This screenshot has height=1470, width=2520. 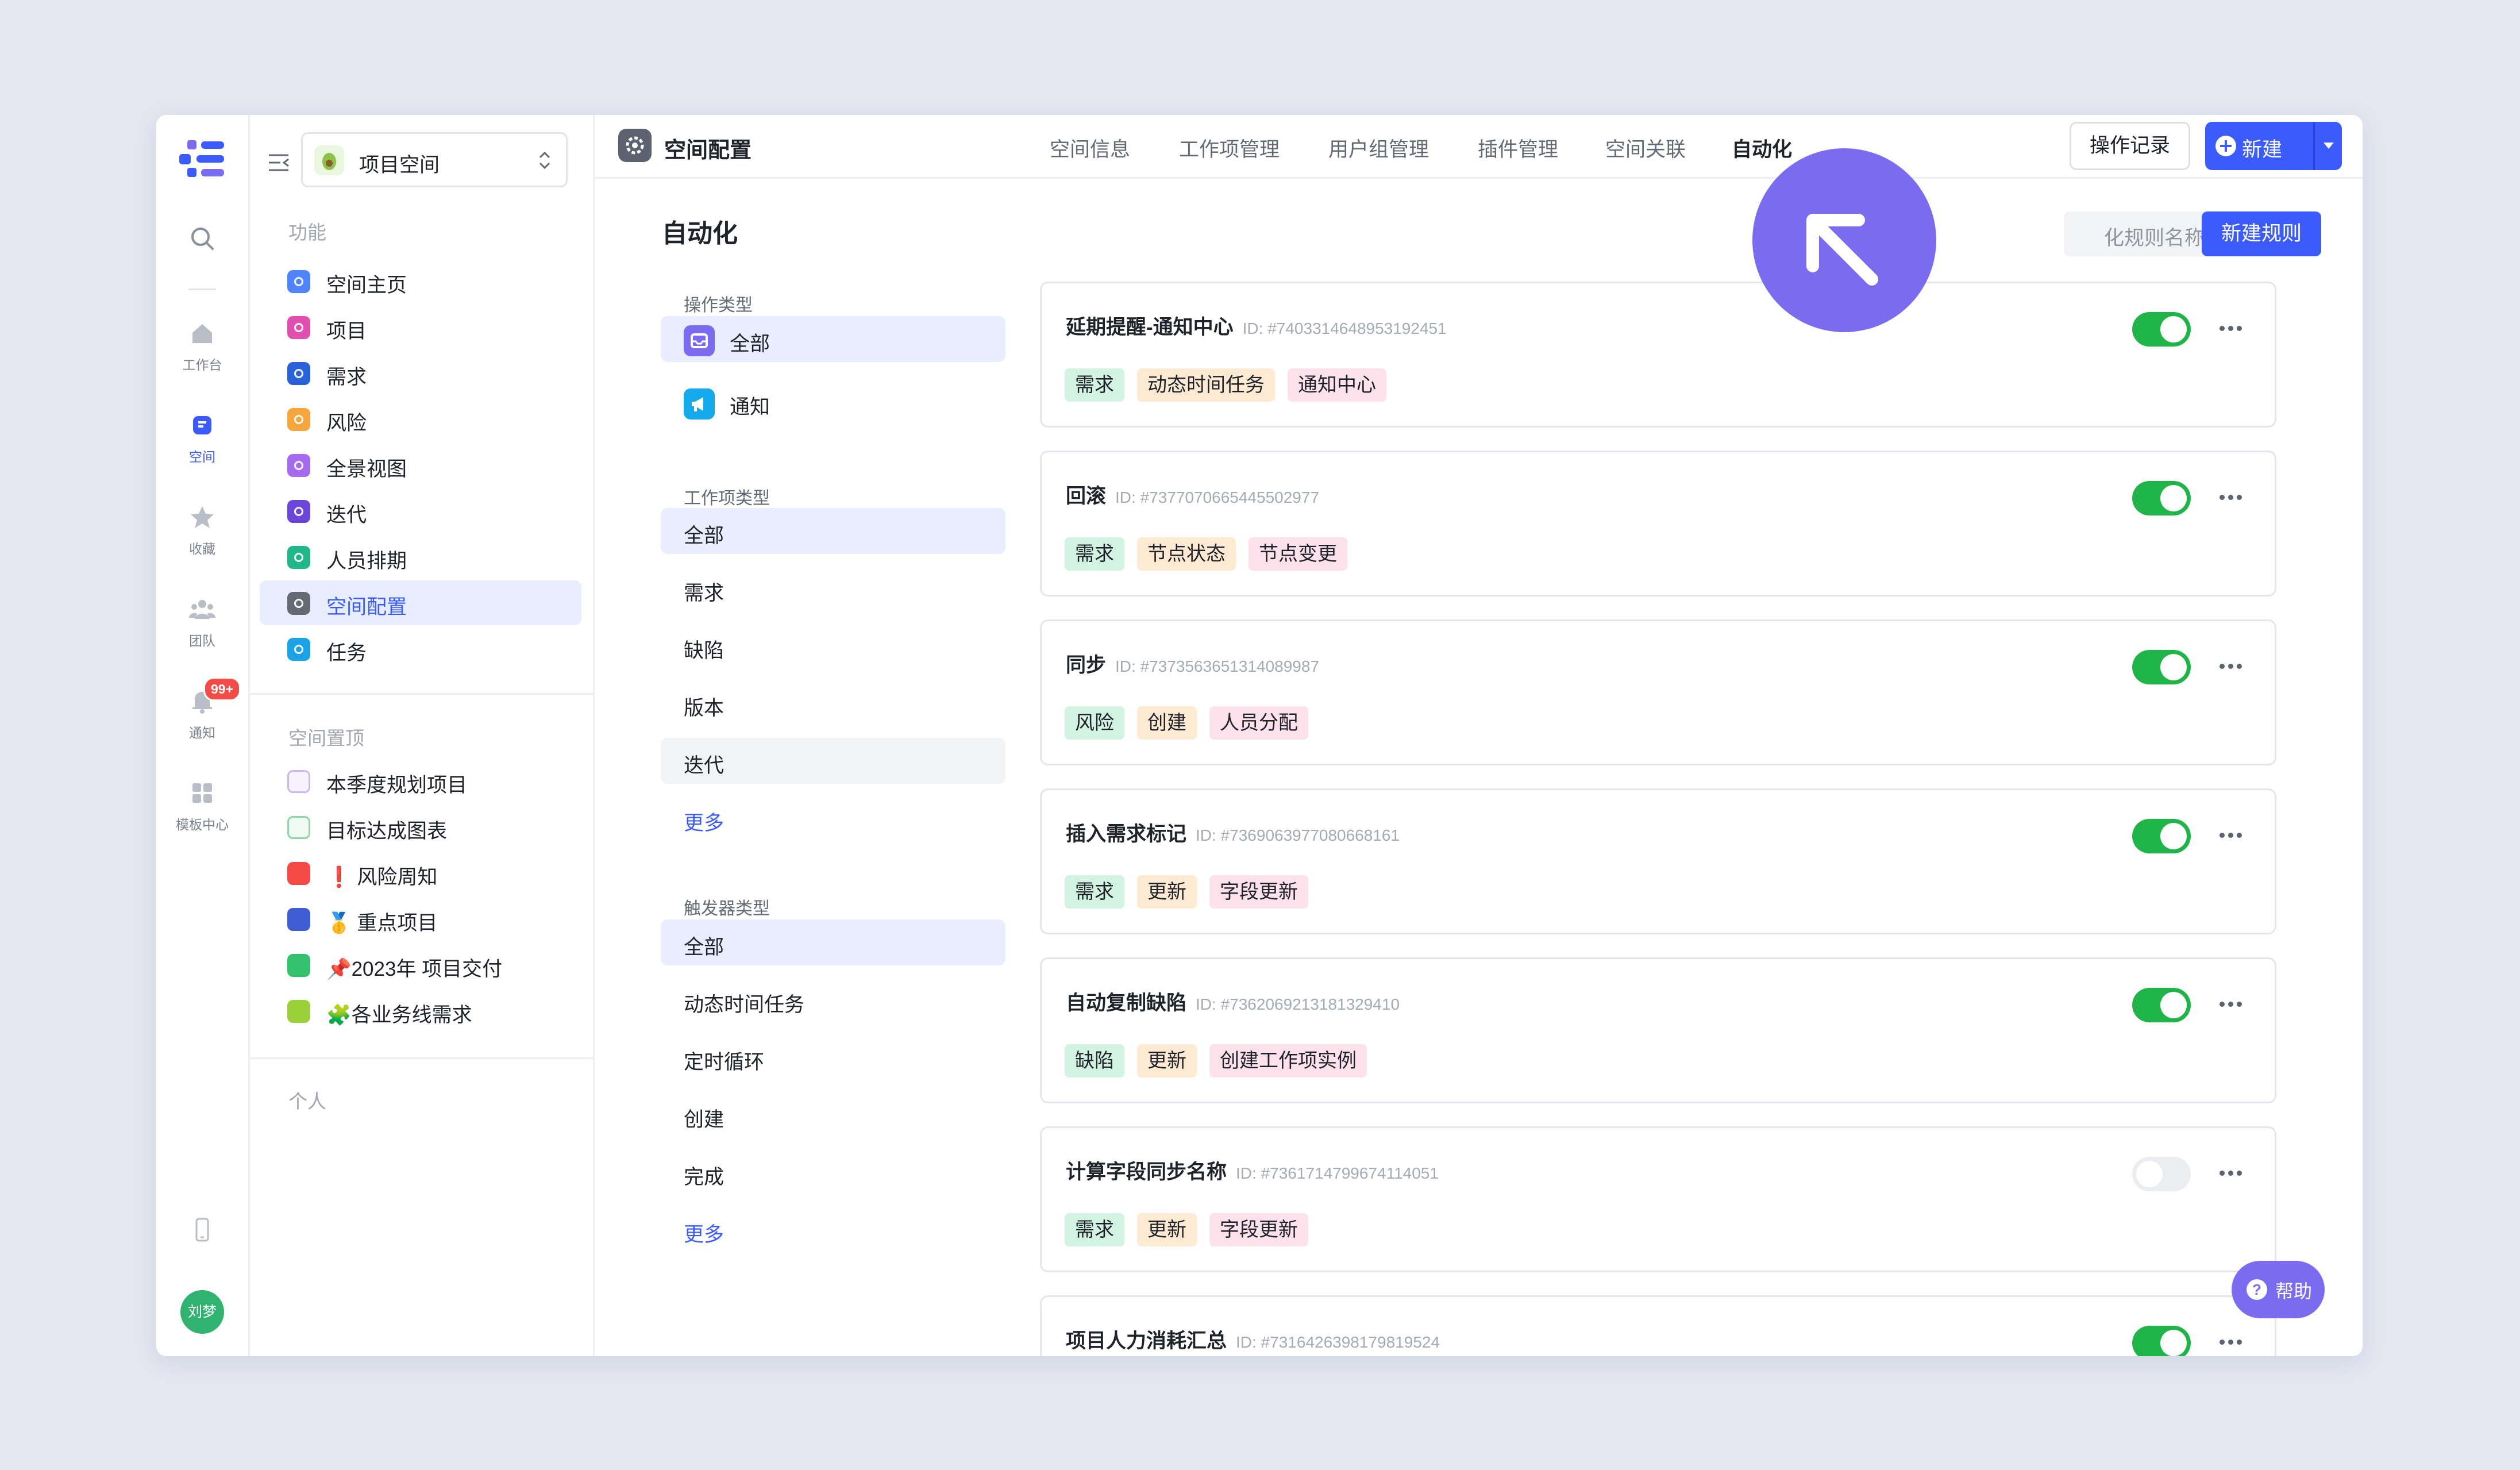 I want to click on nav-item-space-config: 空间配置, so click(x=421, y=602).